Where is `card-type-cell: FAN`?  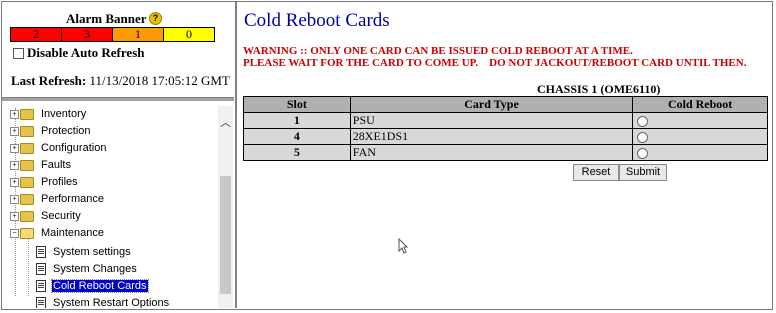
card-type-cell: FAN is located at coordinates (491, 152).